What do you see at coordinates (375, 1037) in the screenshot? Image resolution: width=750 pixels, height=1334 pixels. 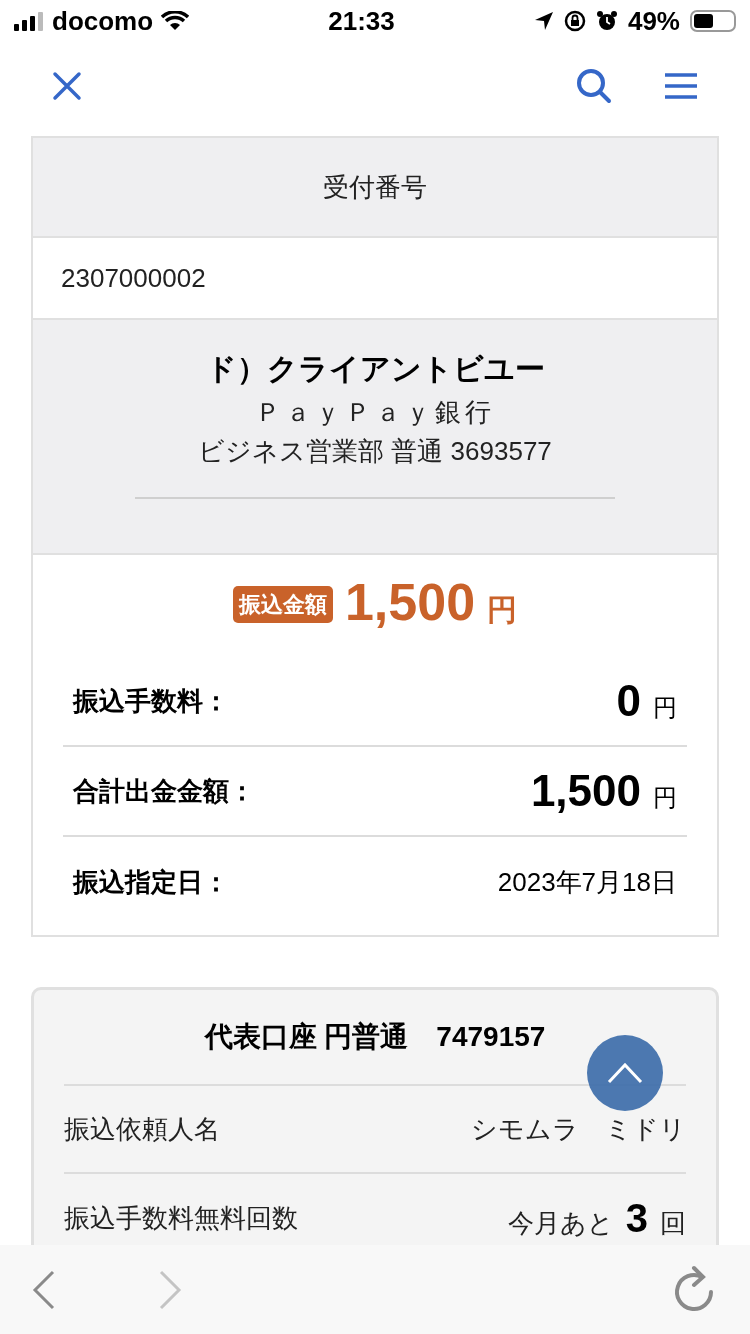 I see `account-title: 代表口座 円普通 7479157` at bounding box center [375, 1037].